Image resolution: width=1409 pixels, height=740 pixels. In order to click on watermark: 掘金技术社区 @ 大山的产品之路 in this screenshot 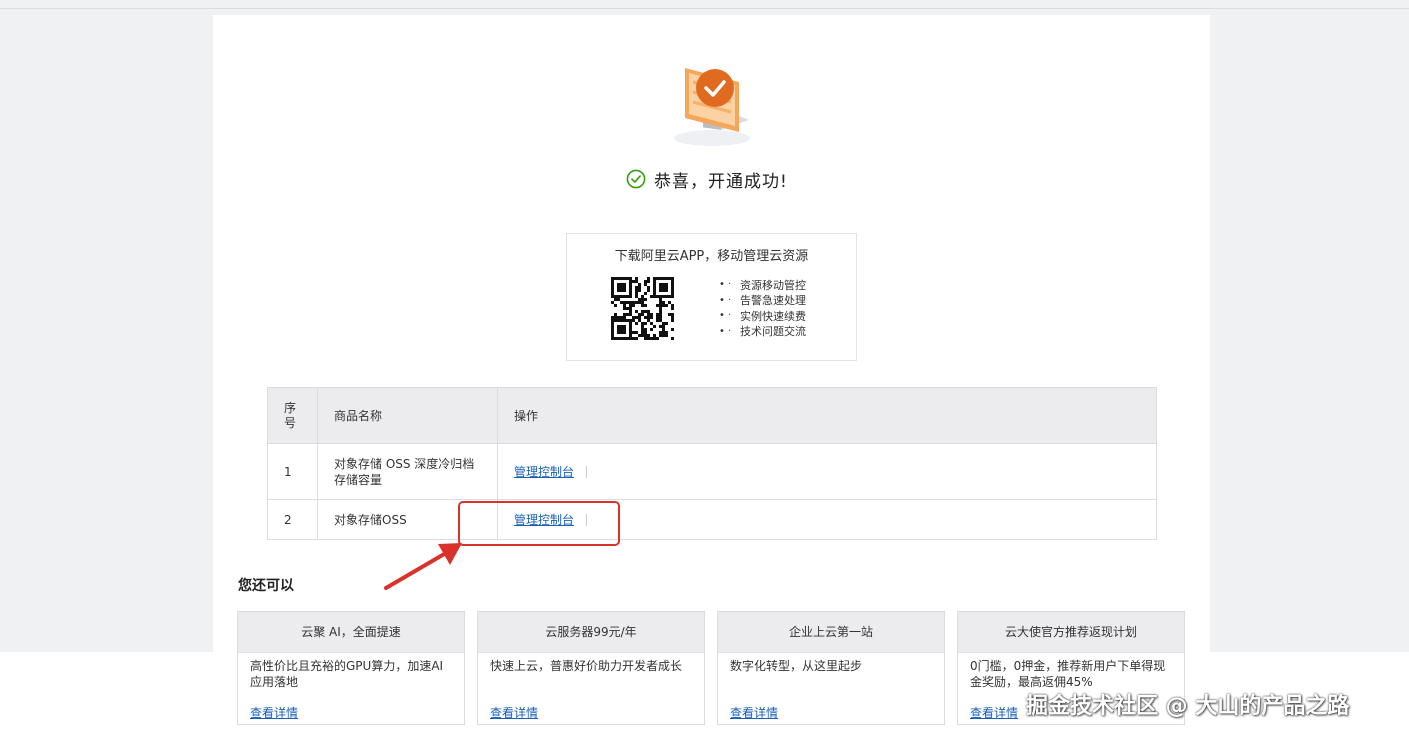, I will do `click(1188, 706)`.